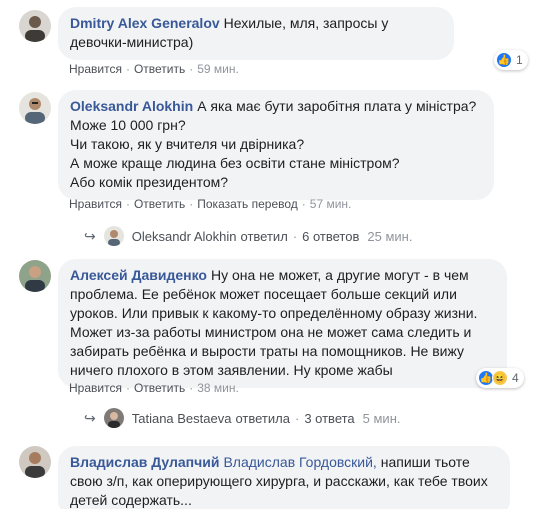 This screenshot has height=509, width=554. I want to click on comment-line: Чи такою, як у вчителя чи двірника?, so click(187, 144).